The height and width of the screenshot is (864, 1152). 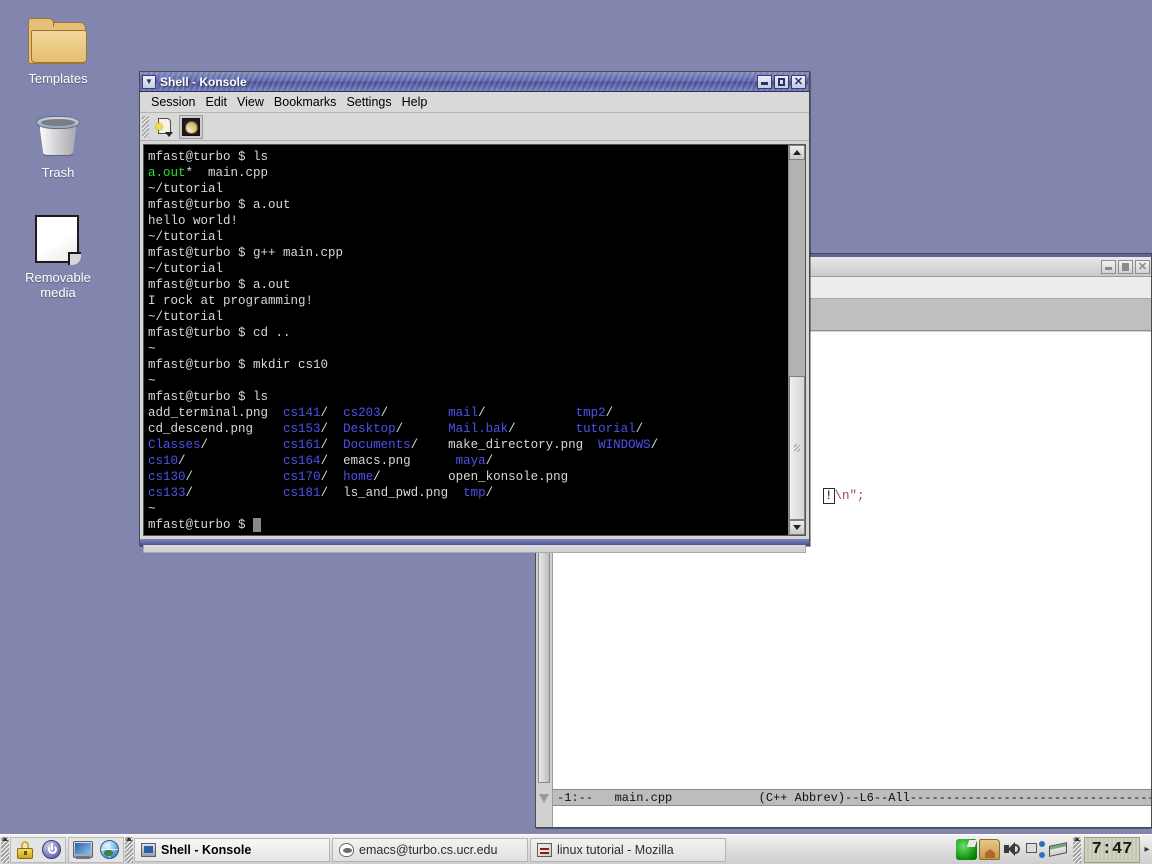 I want to click on browser-button, so click(x=109, y=850).